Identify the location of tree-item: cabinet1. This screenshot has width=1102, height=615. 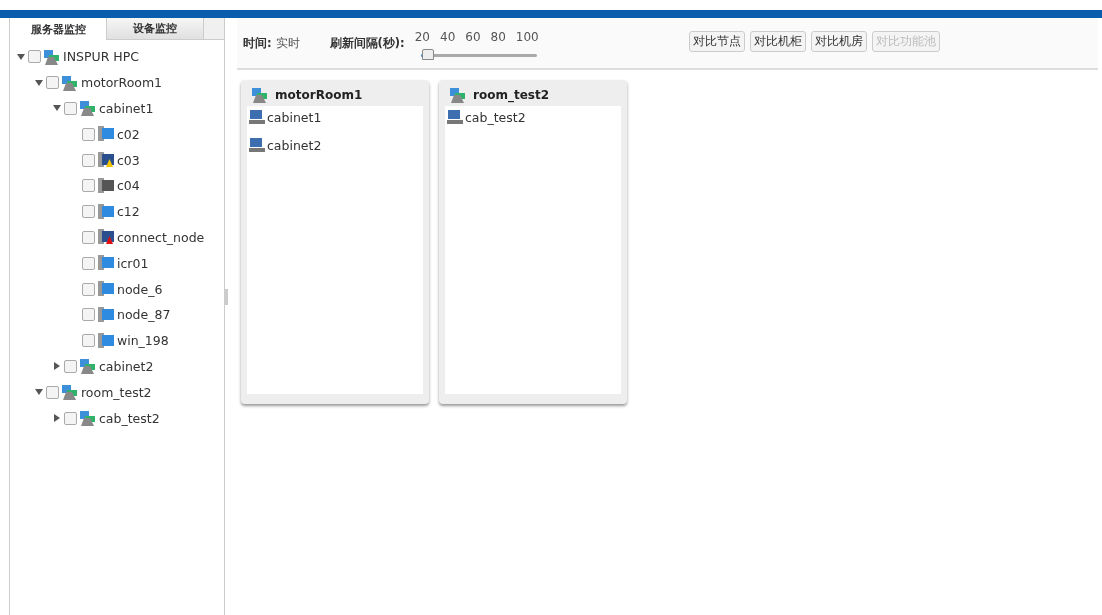
(126, 108).